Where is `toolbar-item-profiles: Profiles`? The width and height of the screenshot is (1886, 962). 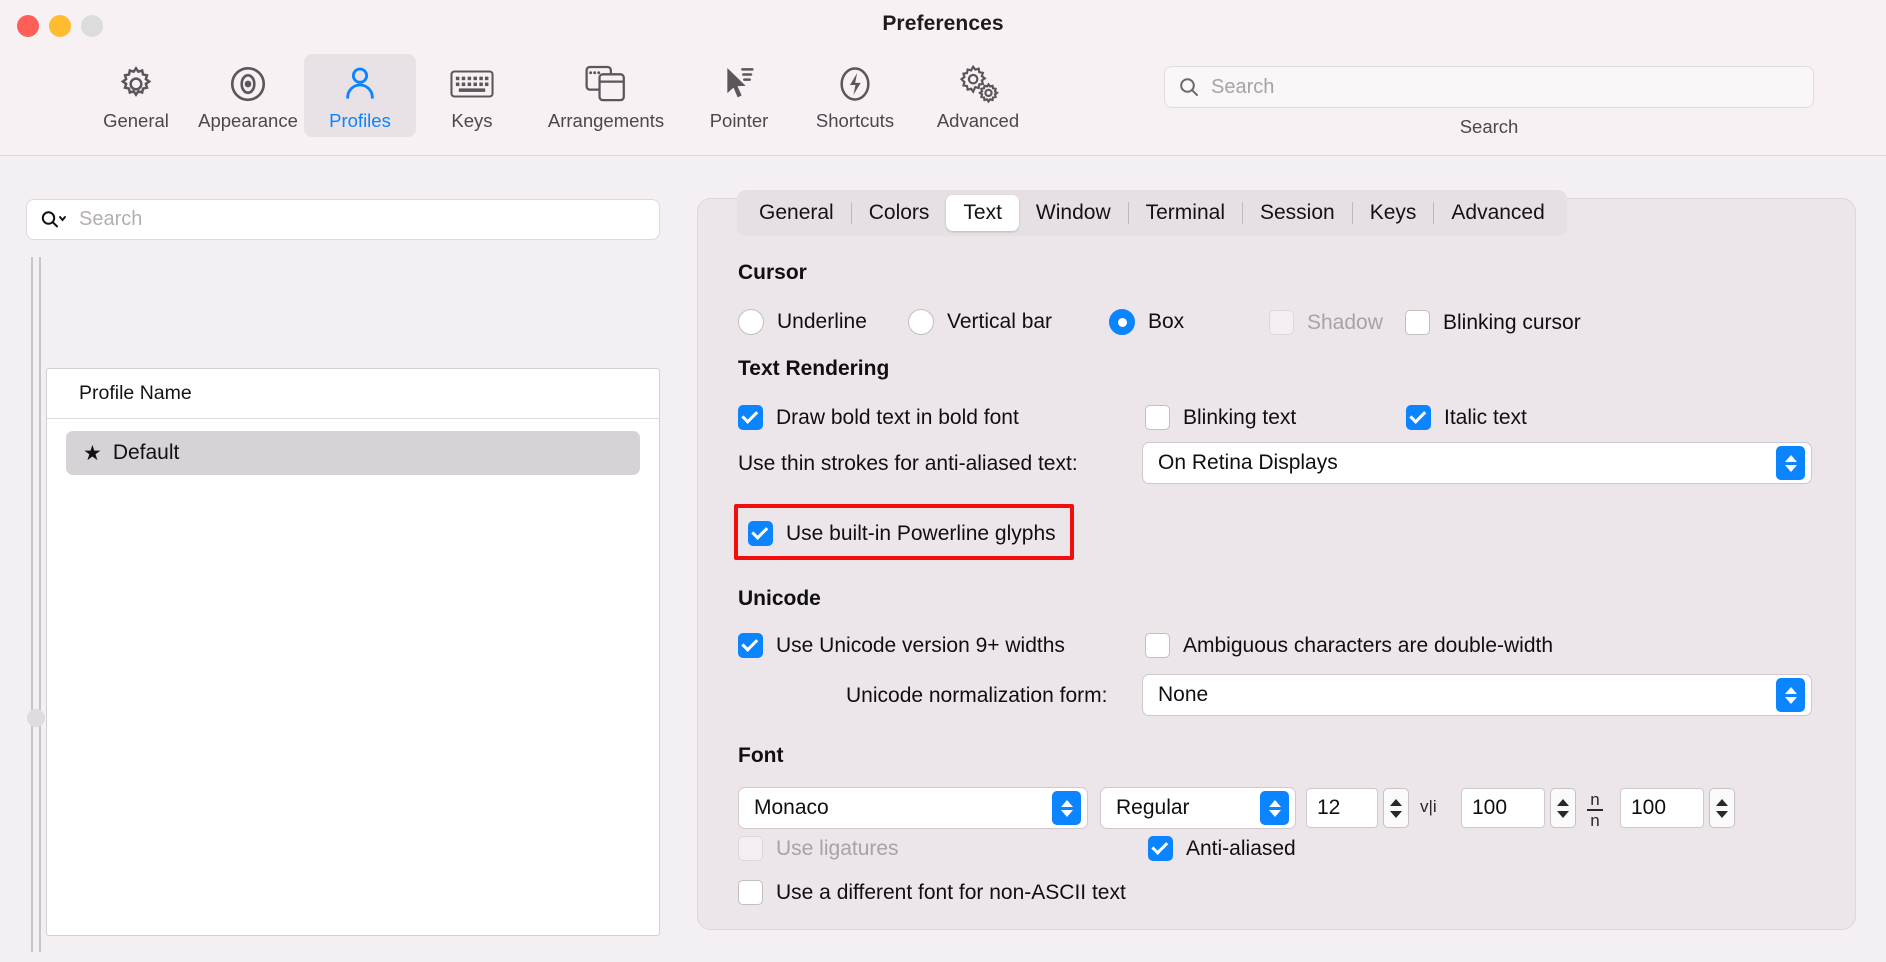
toolbar-item-profiles: Profiles is located at coordinates (360, 95).